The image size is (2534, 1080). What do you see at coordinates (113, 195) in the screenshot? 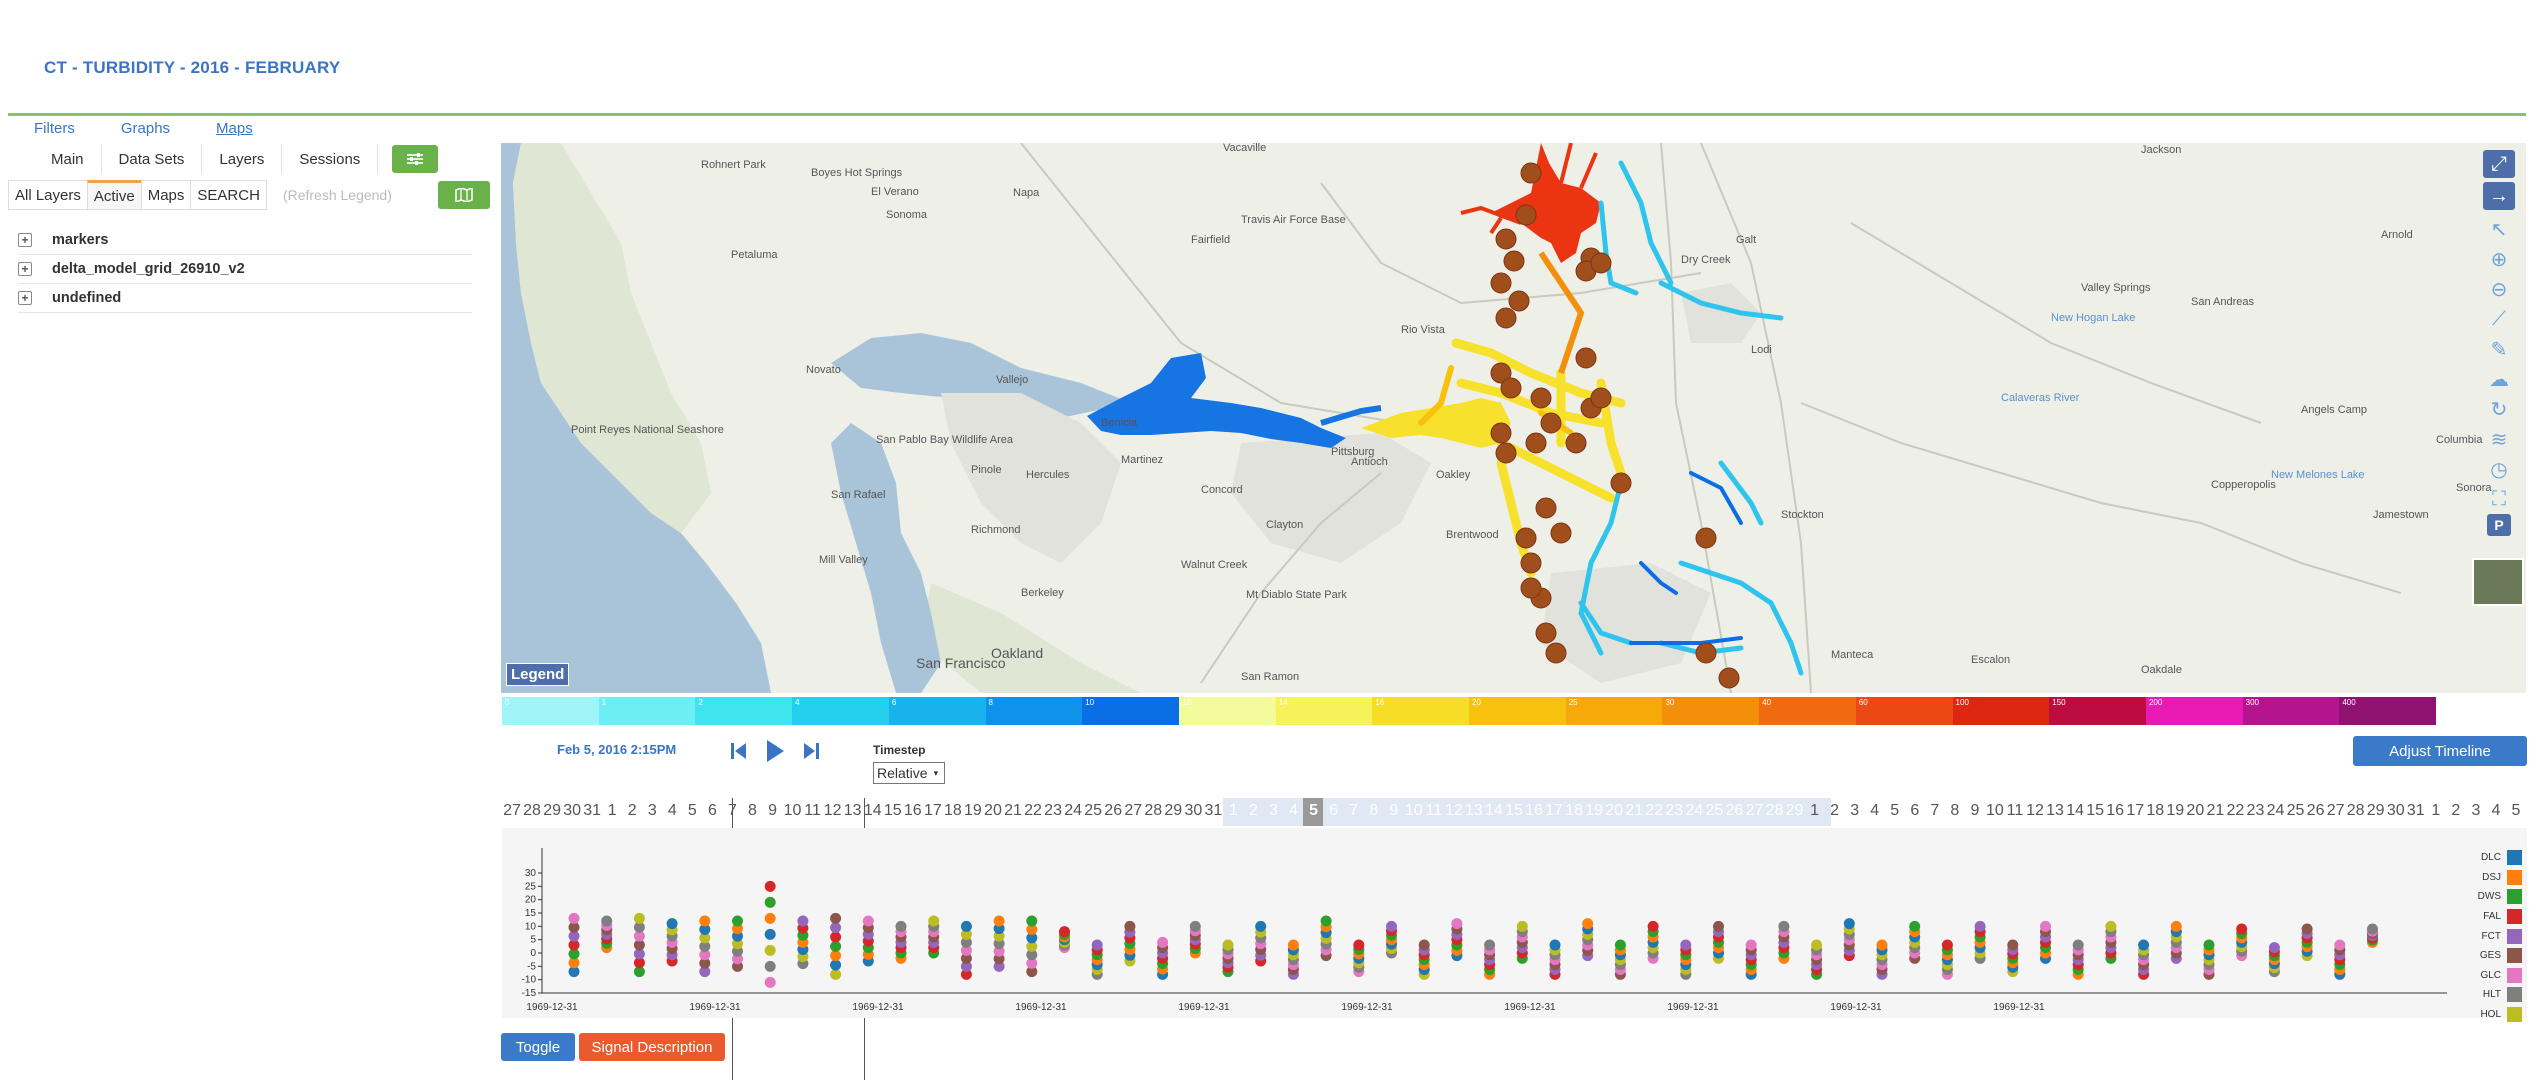
I see `tab-active: Active` at bounding box center [113, 195].